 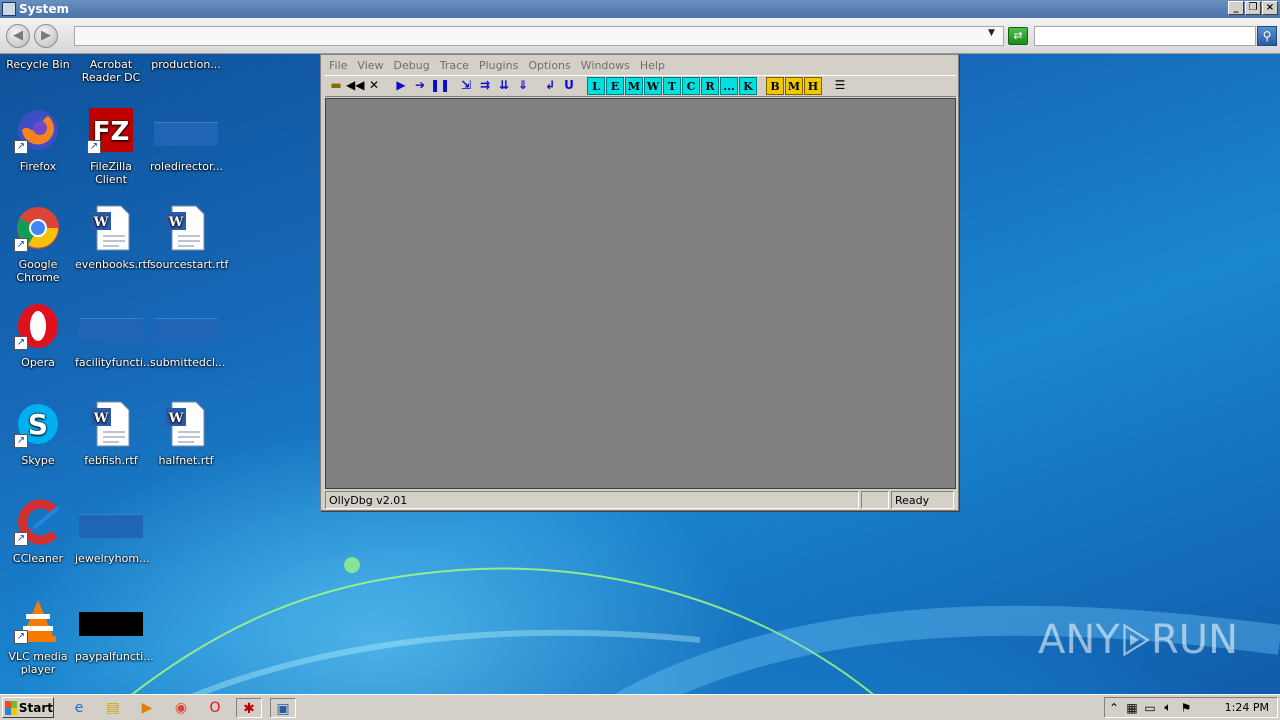 I want to click on network-icon: ▭, so click(x=1150, y=708).